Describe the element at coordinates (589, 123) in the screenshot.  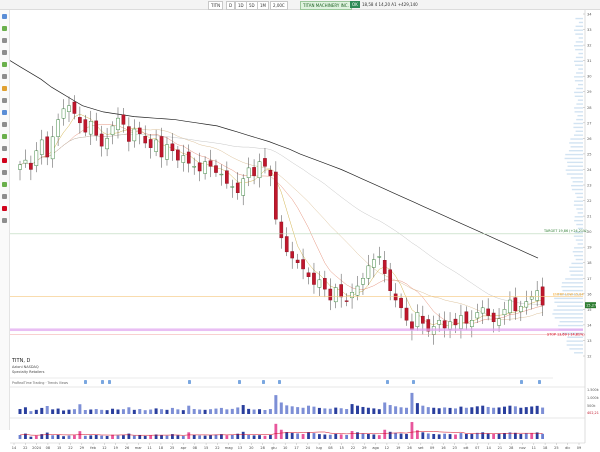
I see `price-tick-label: 27` at that location.